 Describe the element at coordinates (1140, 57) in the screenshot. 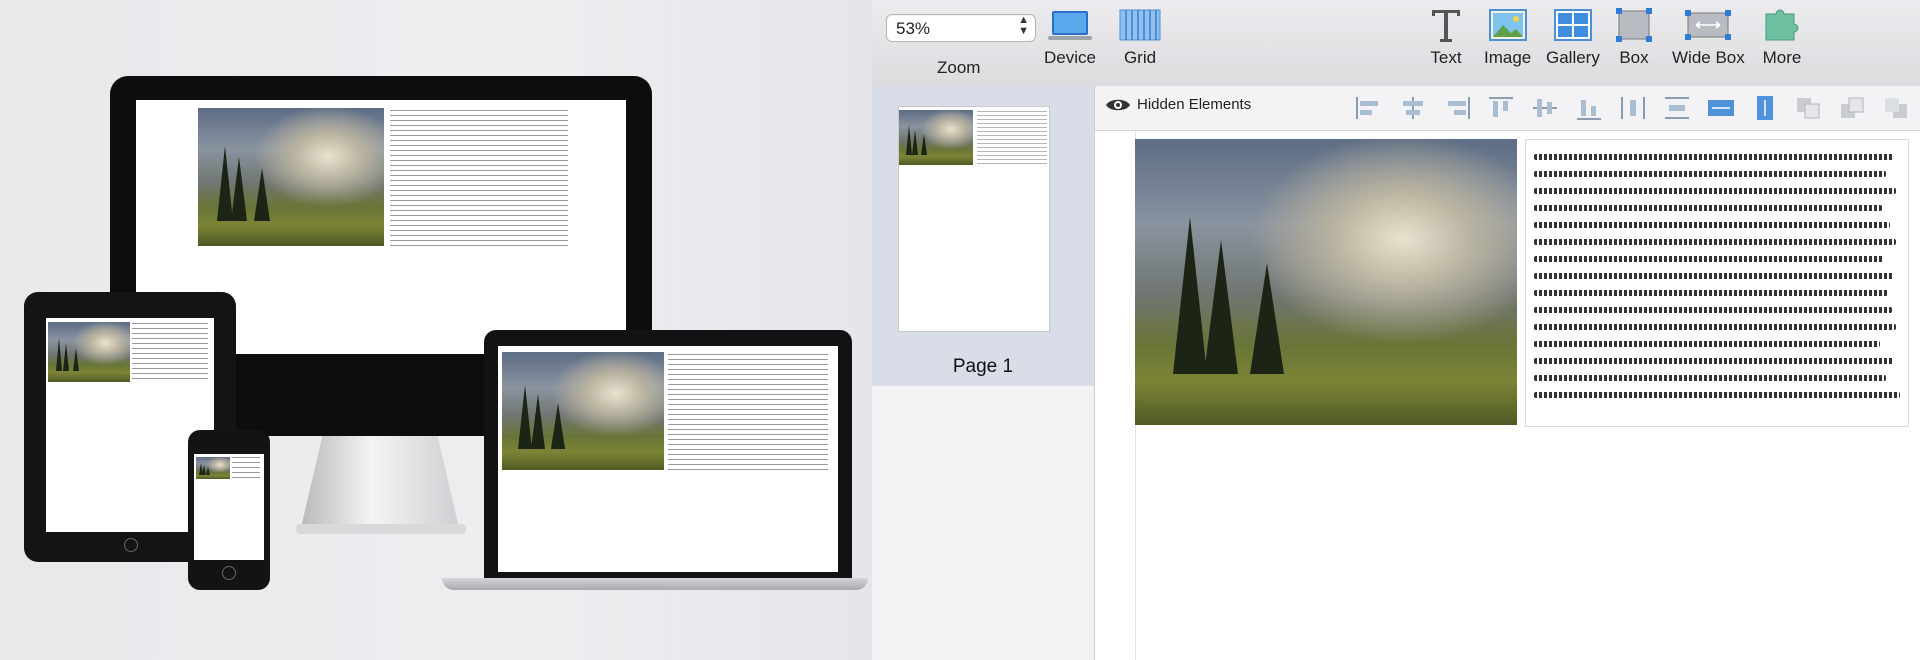

I see `grid-label: Grid` at that location.